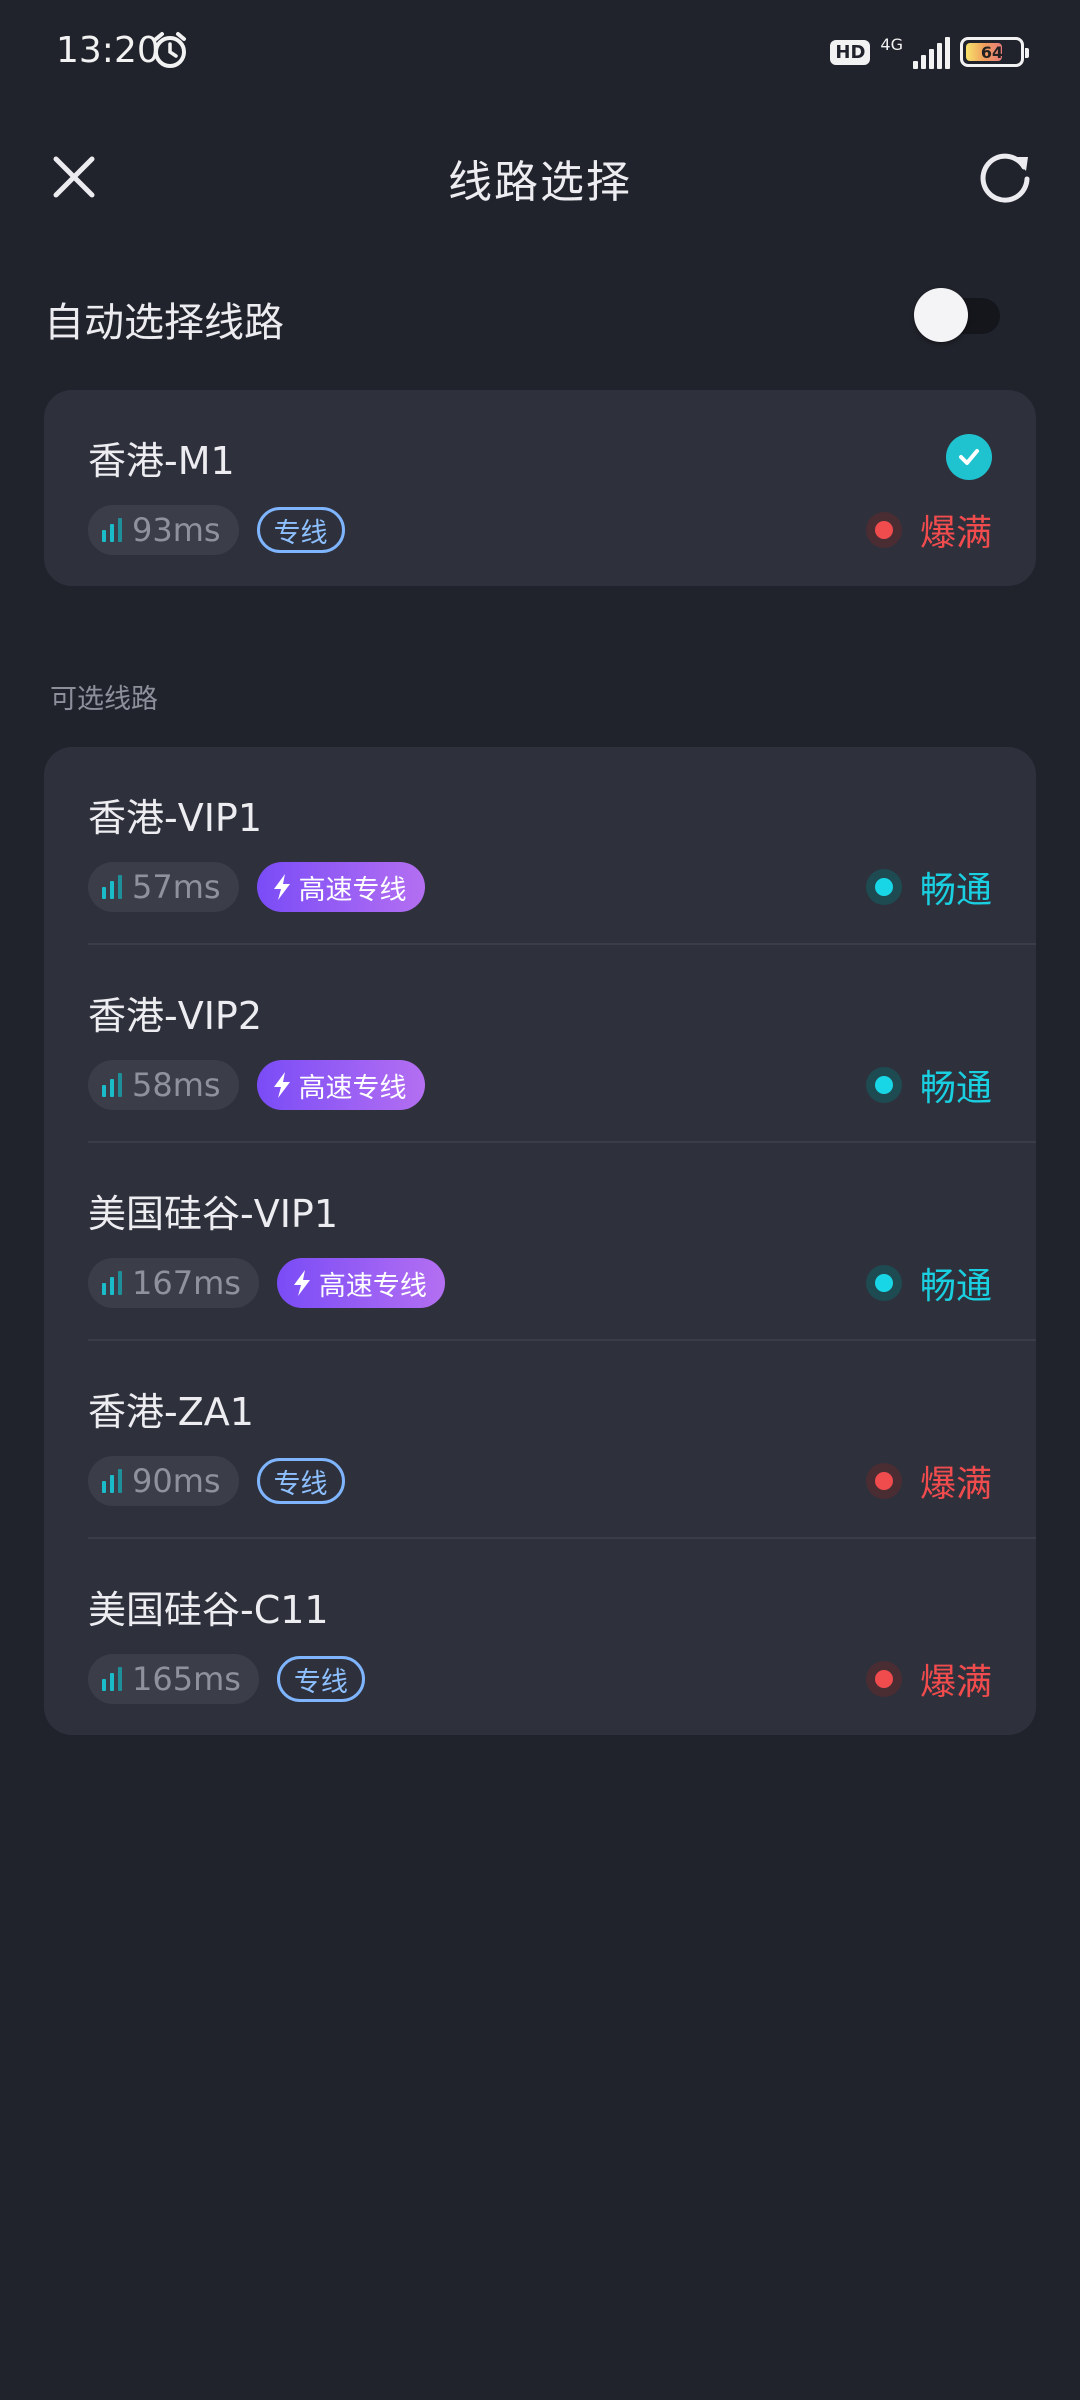 This screenshot has width=1080, height=2400. I want to click on route-meta: 93ms 专线, so click(216, 530).